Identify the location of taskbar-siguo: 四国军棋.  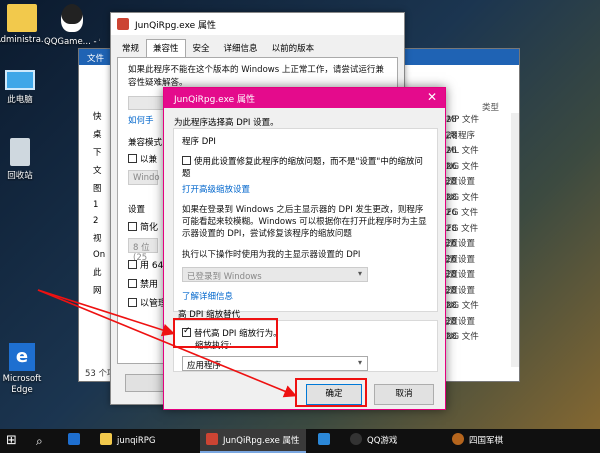
(477, 441).